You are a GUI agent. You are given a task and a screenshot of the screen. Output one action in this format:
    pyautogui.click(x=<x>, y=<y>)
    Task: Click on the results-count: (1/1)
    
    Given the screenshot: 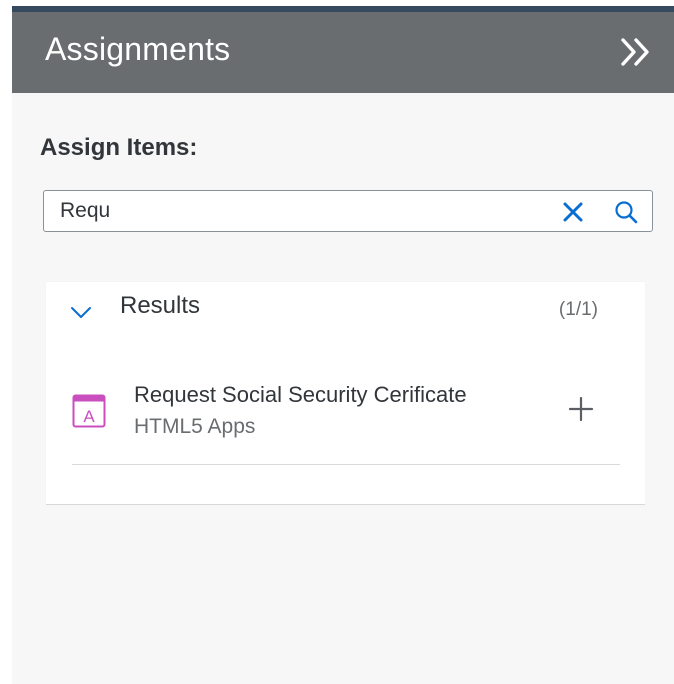 What is the action you would take?
    pyautogui.click(x=578, y=309)
    